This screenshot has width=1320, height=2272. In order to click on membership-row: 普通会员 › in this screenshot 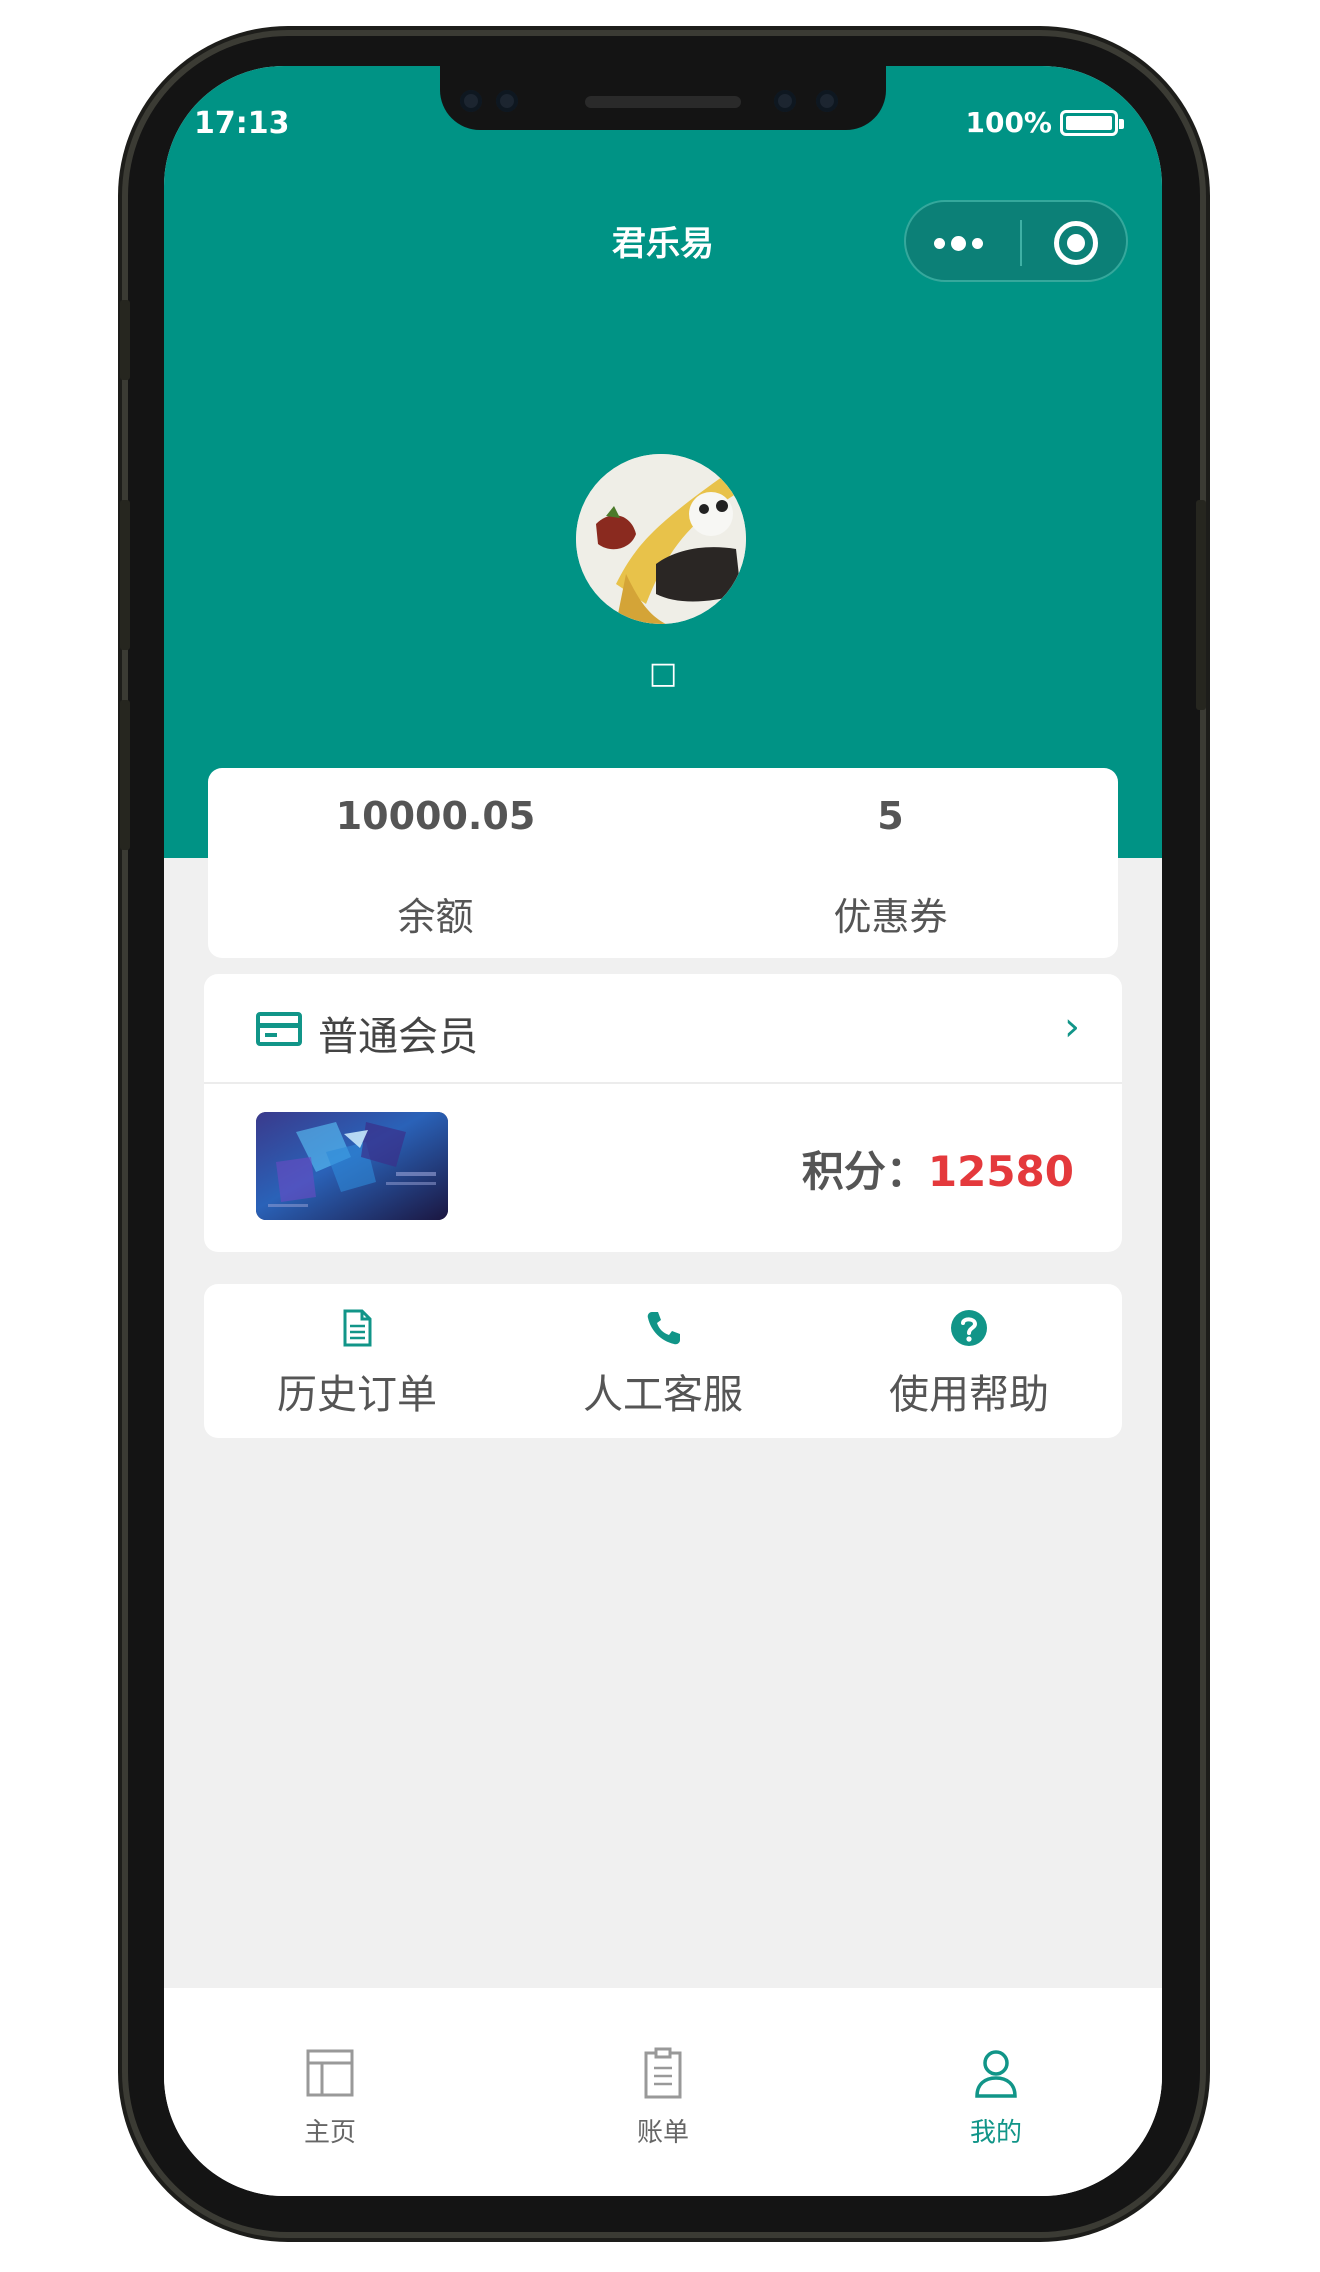, I will do `click(663, 1029)`.